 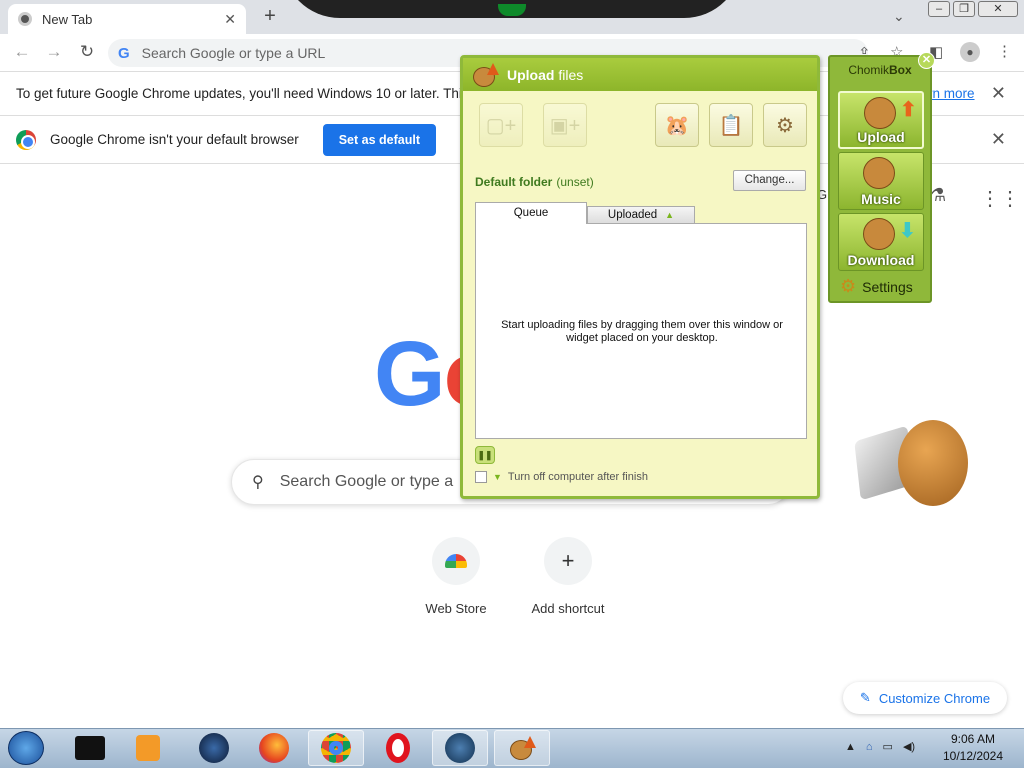 What do you see at coordinates (575, 182) in the screenshot?
I see `default-folder-value: (unset)` at bounding box center [575, 182].